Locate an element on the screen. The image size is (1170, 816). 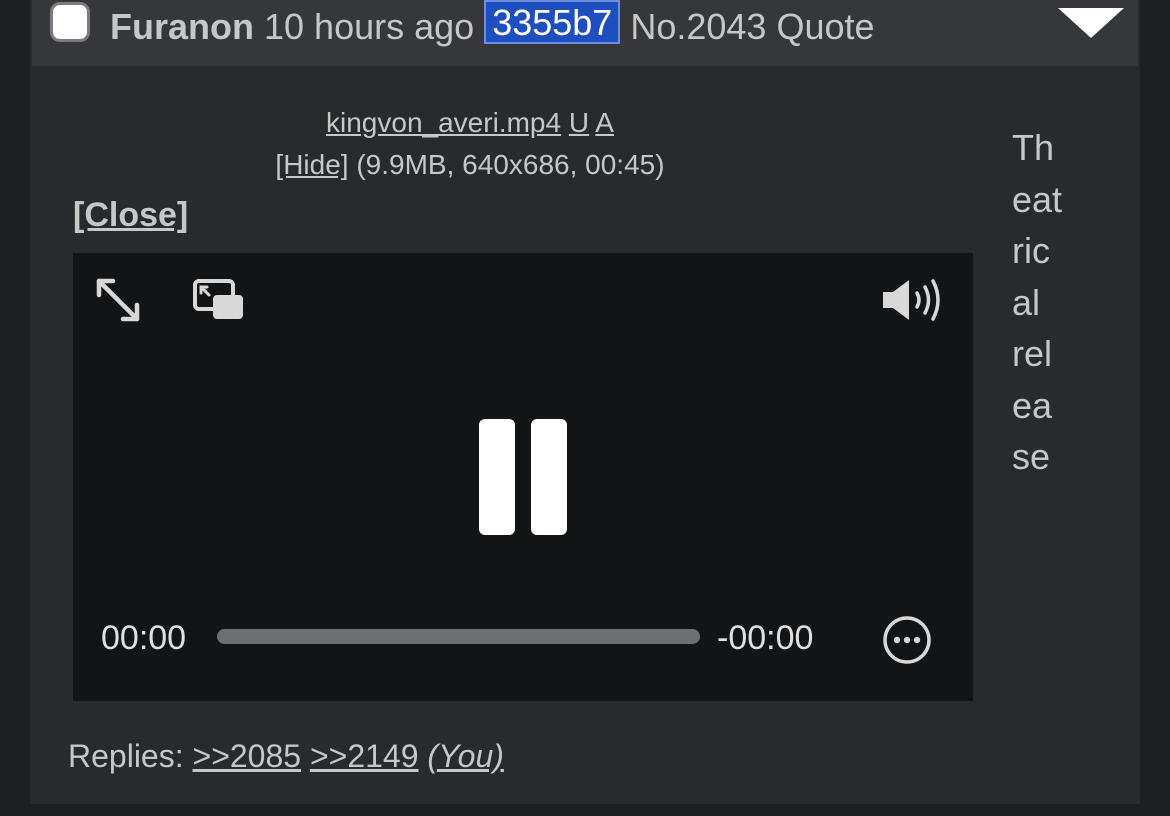
more-options-icon is located at coordinates (907, 640).